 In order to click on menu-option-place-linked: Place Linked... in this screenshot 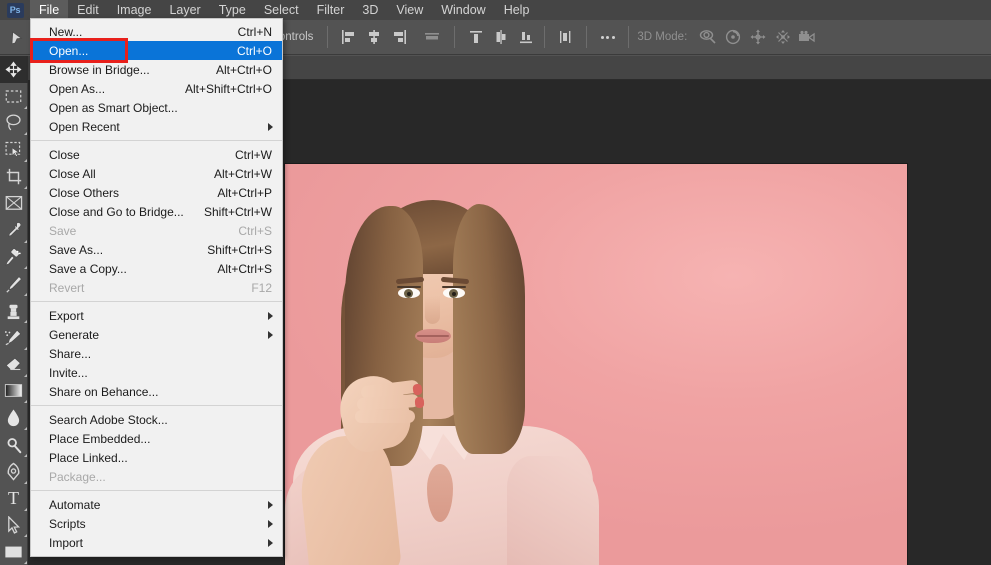, I will do `click(156, 457)`.